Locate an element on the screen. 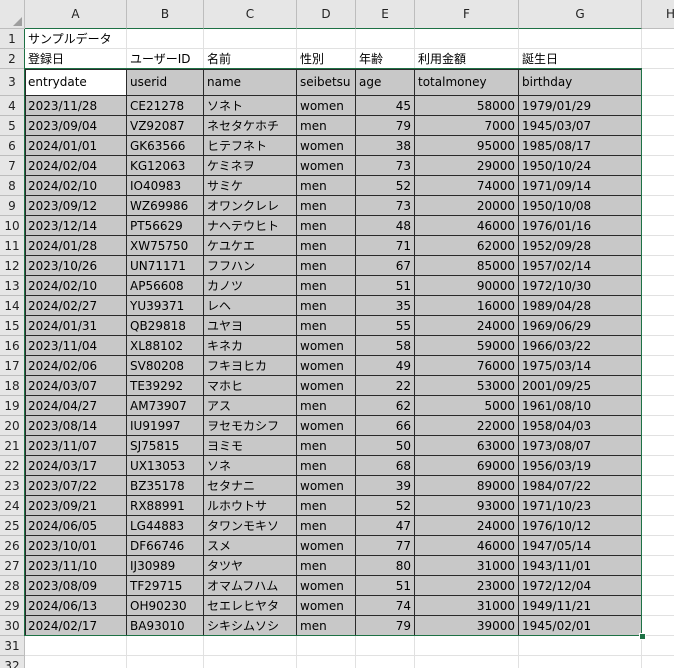  row-header: 8 is located at coordinates (12, 186).